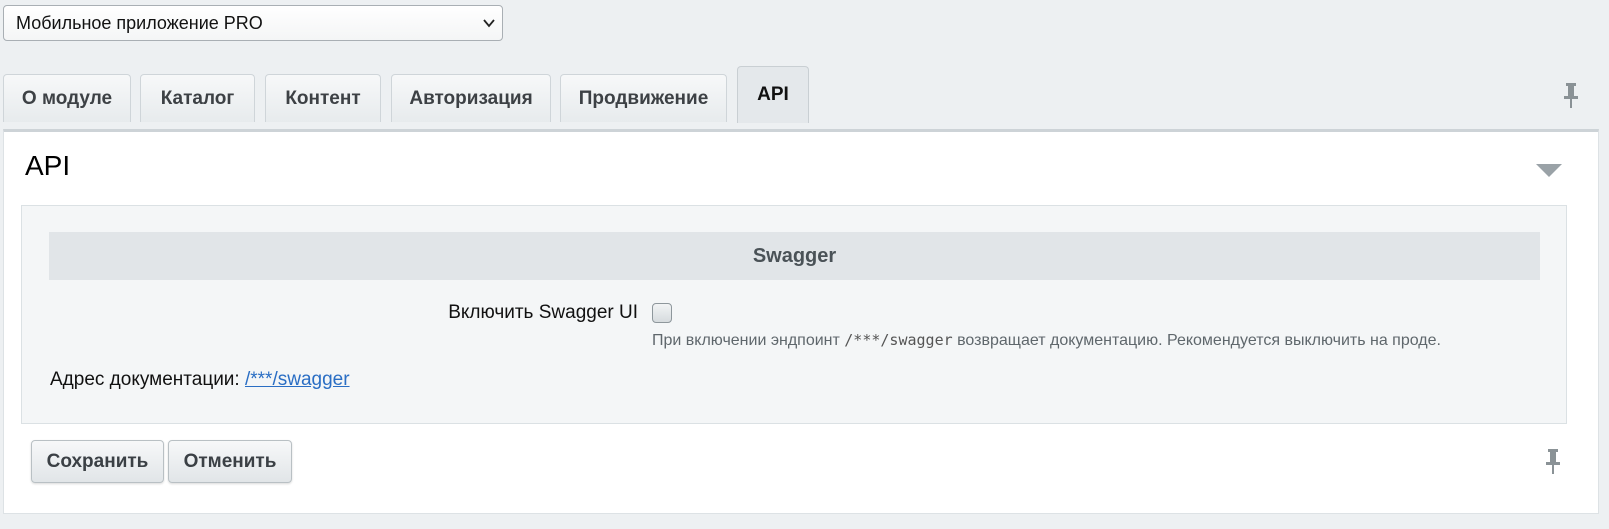  Describe the element at coordinates (67, 98) in the screenshot. I see `tab-about: О модуле` at that location.